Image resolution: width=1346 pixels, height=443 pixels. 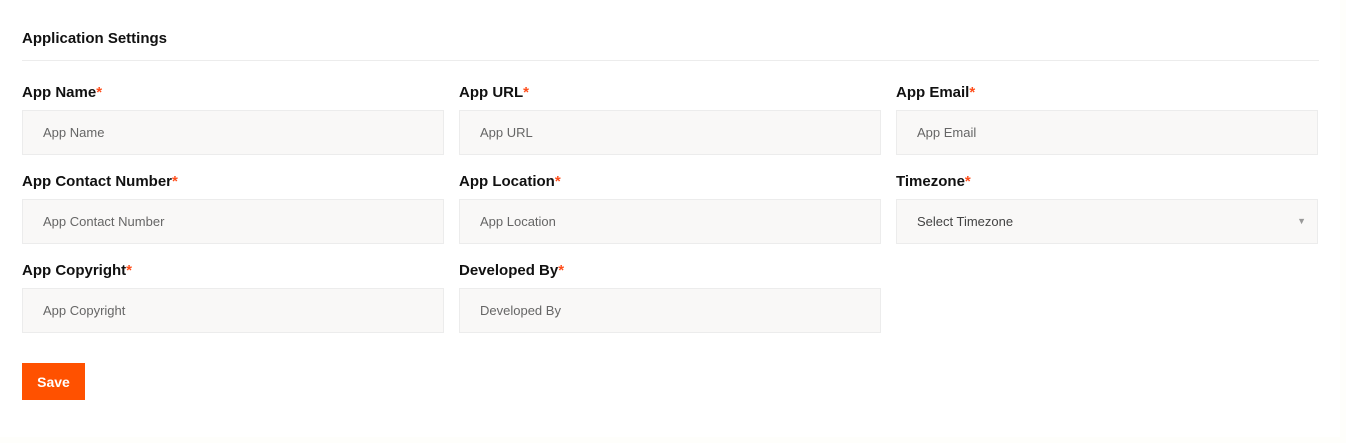 I want to click on timezone-select: Select Timezone ▼, so click(x=1107, y=221).